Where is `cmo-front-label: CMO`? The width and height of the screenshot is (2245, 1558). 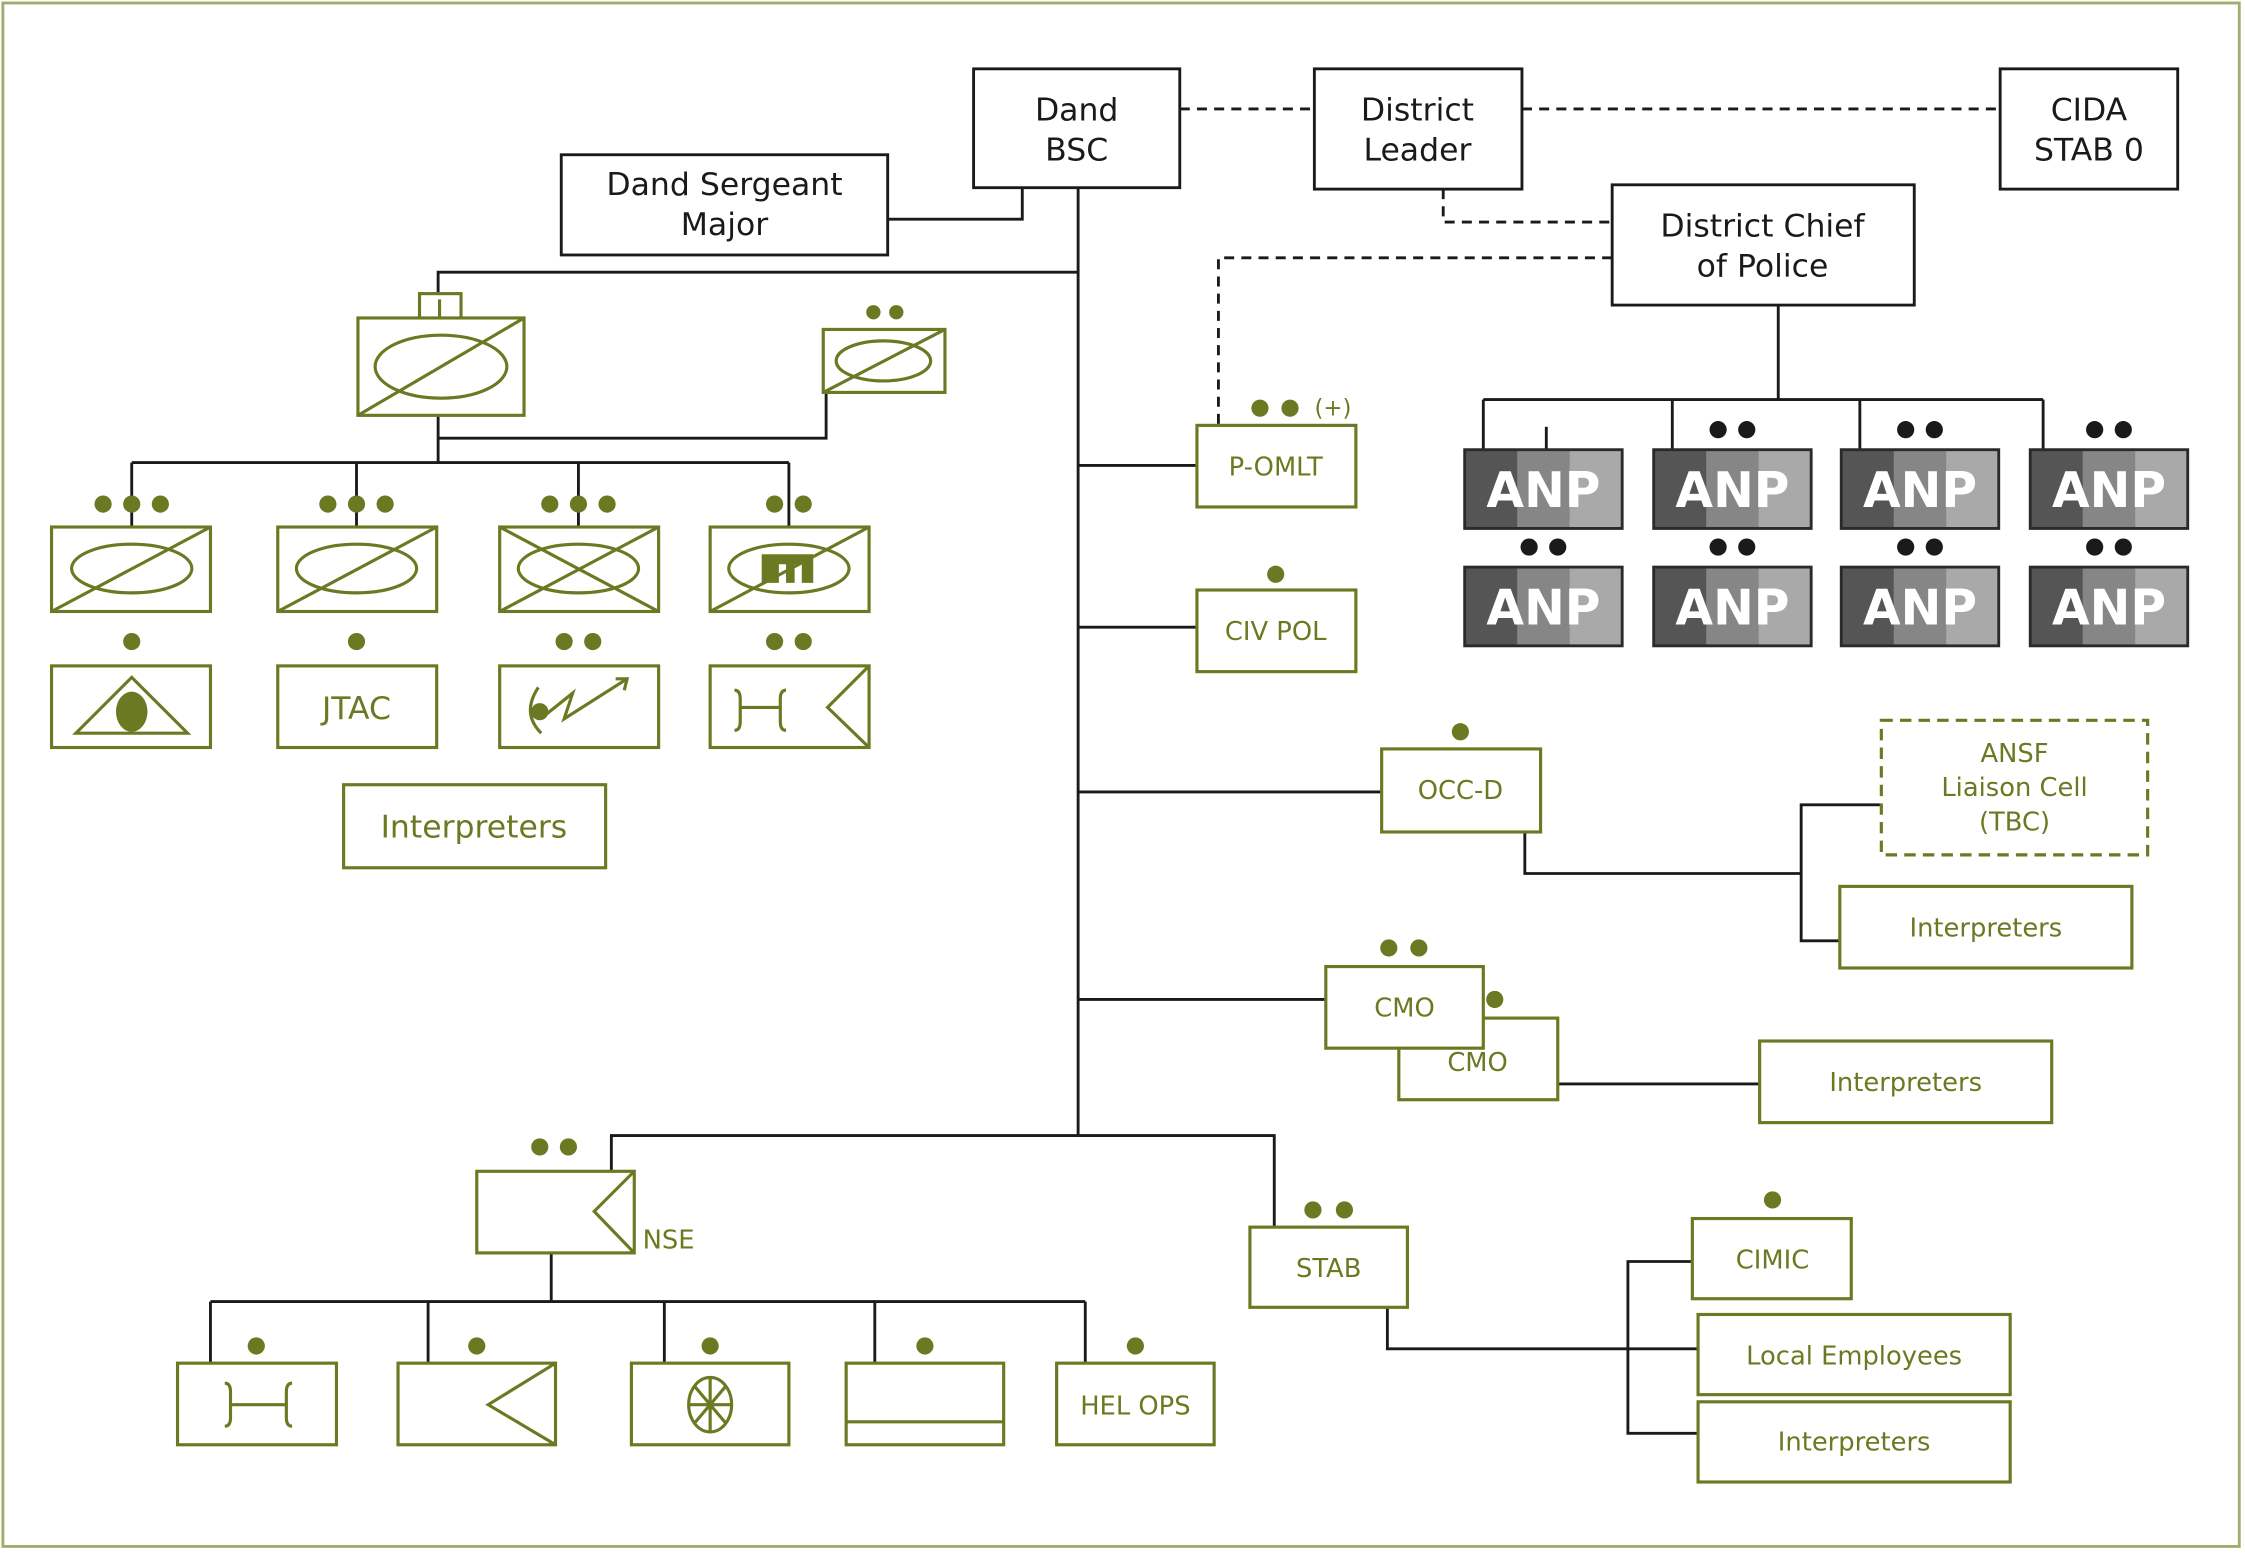 cmo-front-label: CMO is located at coordinates (1404, 1009).